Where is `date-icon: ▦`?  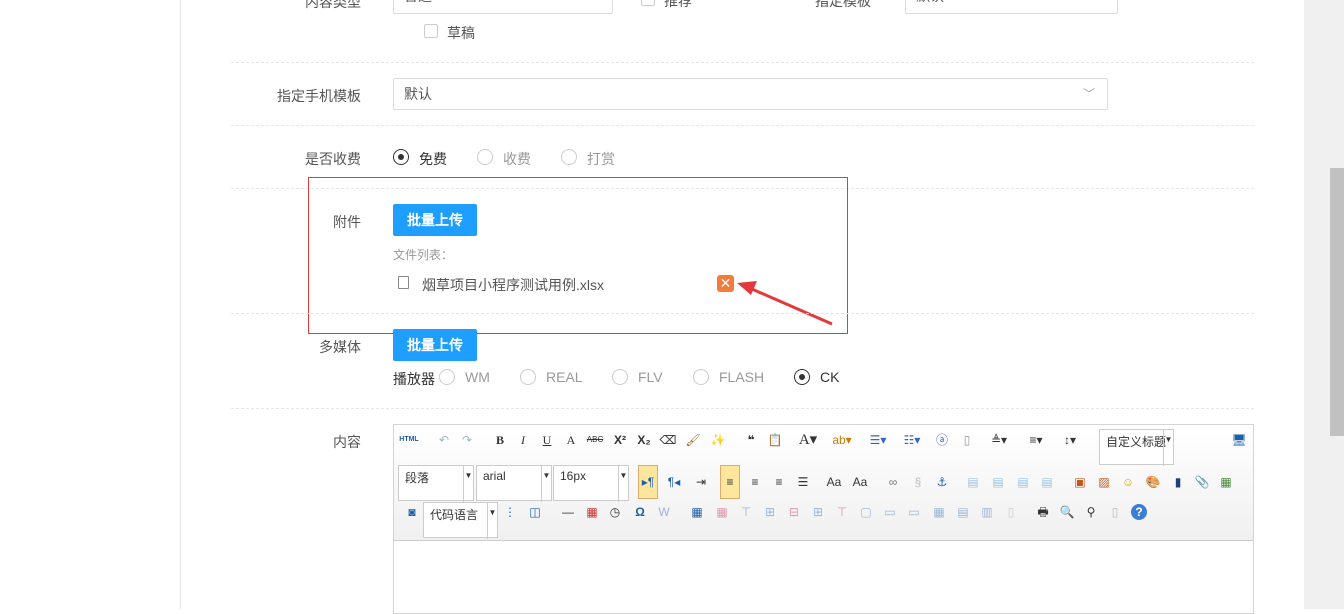
date-icon: ▦ is located at coordinates (592, 512).